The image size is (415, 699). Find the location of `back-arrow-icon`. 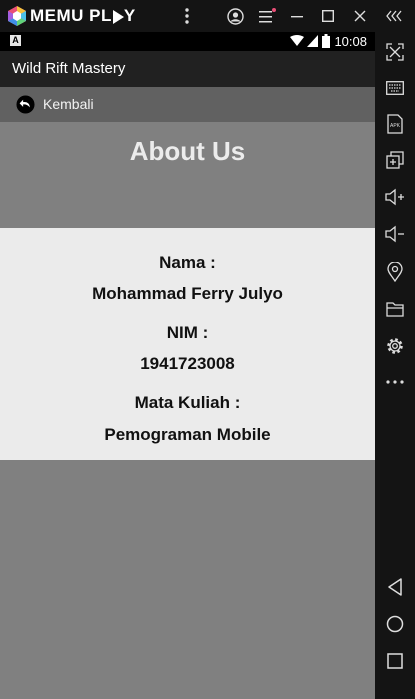

back-arrow-icon is located at coordinates (25, 104).